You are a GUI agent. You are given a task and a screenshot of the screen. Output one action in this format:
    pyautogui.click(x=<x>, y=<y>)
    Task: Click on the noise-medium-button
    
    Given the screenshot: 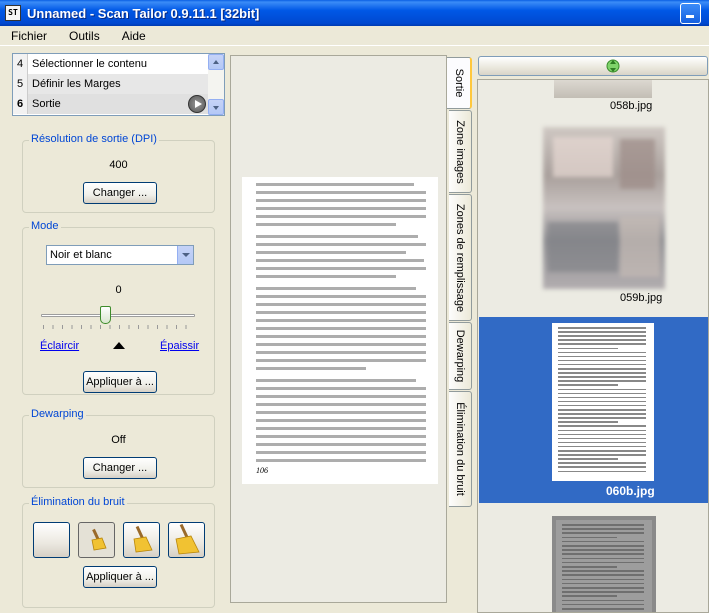 What is the action you would take?
    pyautogui.click(x=141, y=540)
    